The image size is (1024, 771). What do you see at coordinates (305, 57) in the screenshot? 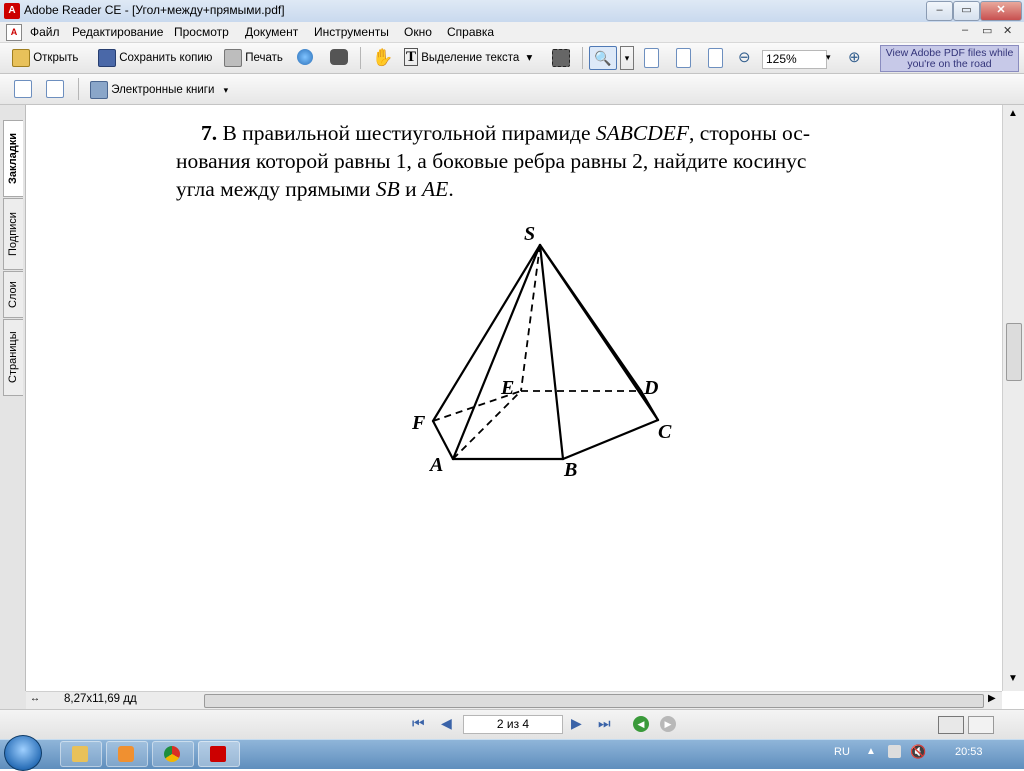
I see `email-button` at bounding box center [305, 57].